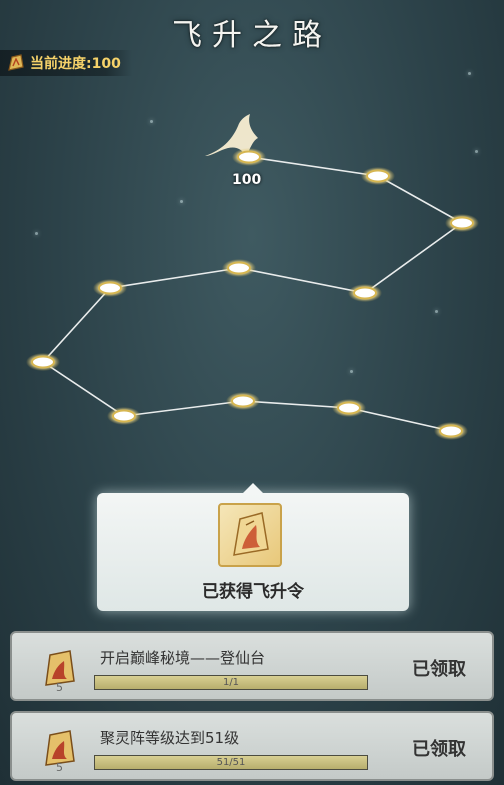 The width and height of the screenshot is (504, 785). Describe the element at coordinates (247, 180) in the screenshot. I see `current-node-value: 100` at that location.